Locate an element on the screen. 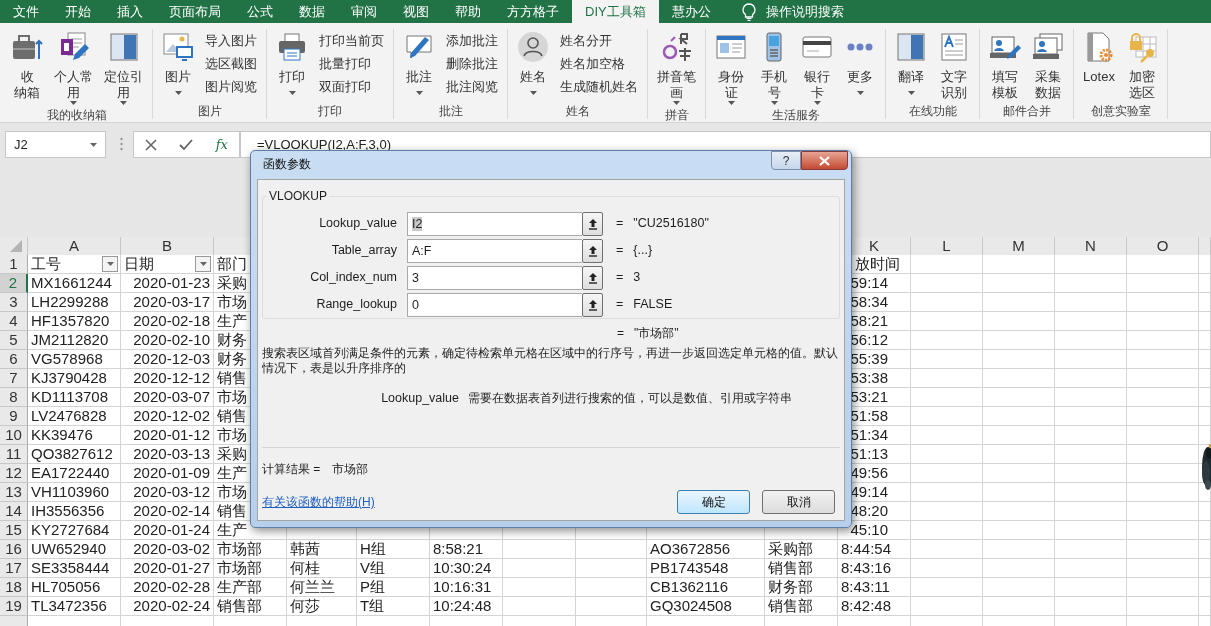 Image resolution: width=1211 pixels, height=626 pixels. ribbon-button: Lotex is located at coordinates (1099, 66).